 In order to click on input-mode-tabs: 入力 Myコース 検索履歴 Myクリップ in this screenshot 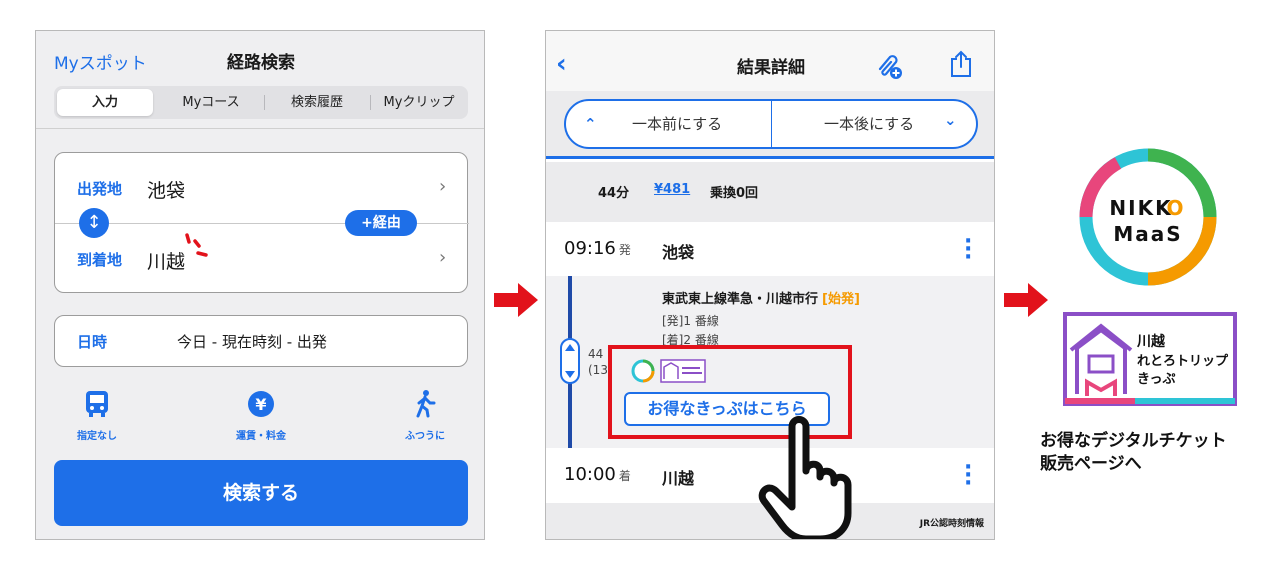, I will do `click(261, 102)`.